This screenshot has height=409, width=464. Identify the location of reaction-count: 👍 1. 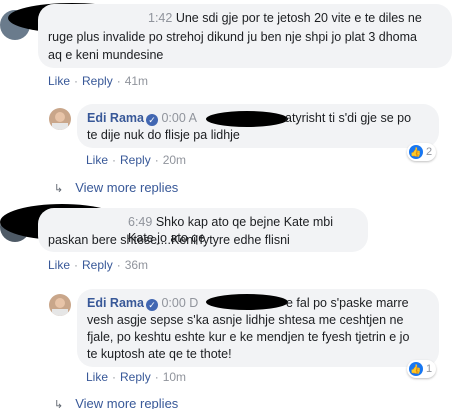
(422, 369).